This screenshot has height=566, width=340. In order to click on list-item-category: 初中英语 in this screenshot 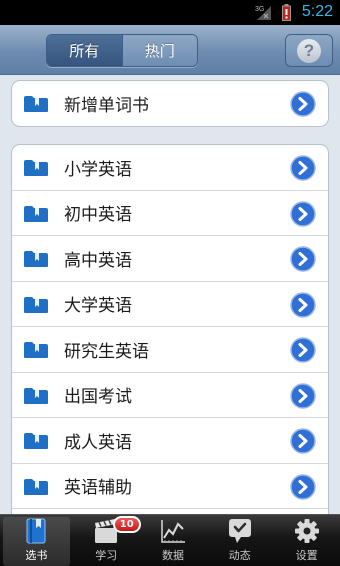, I will do `click(170, 213)`.